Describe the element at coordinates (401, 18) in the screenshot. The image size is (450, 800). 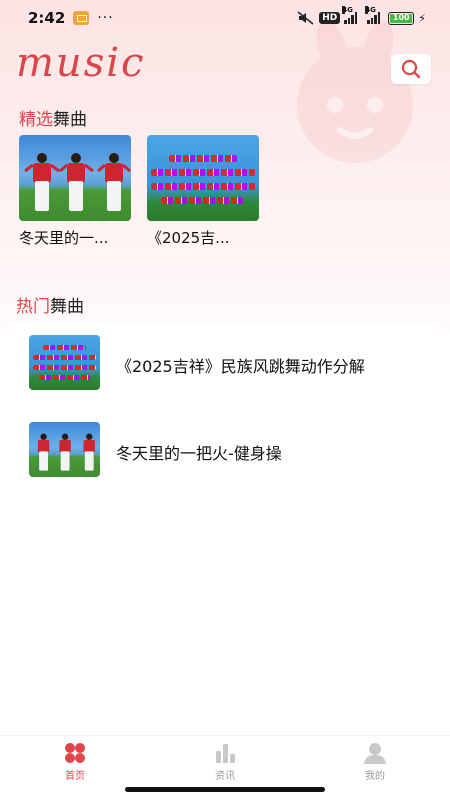
I see `battery-icon: 100` at that location.